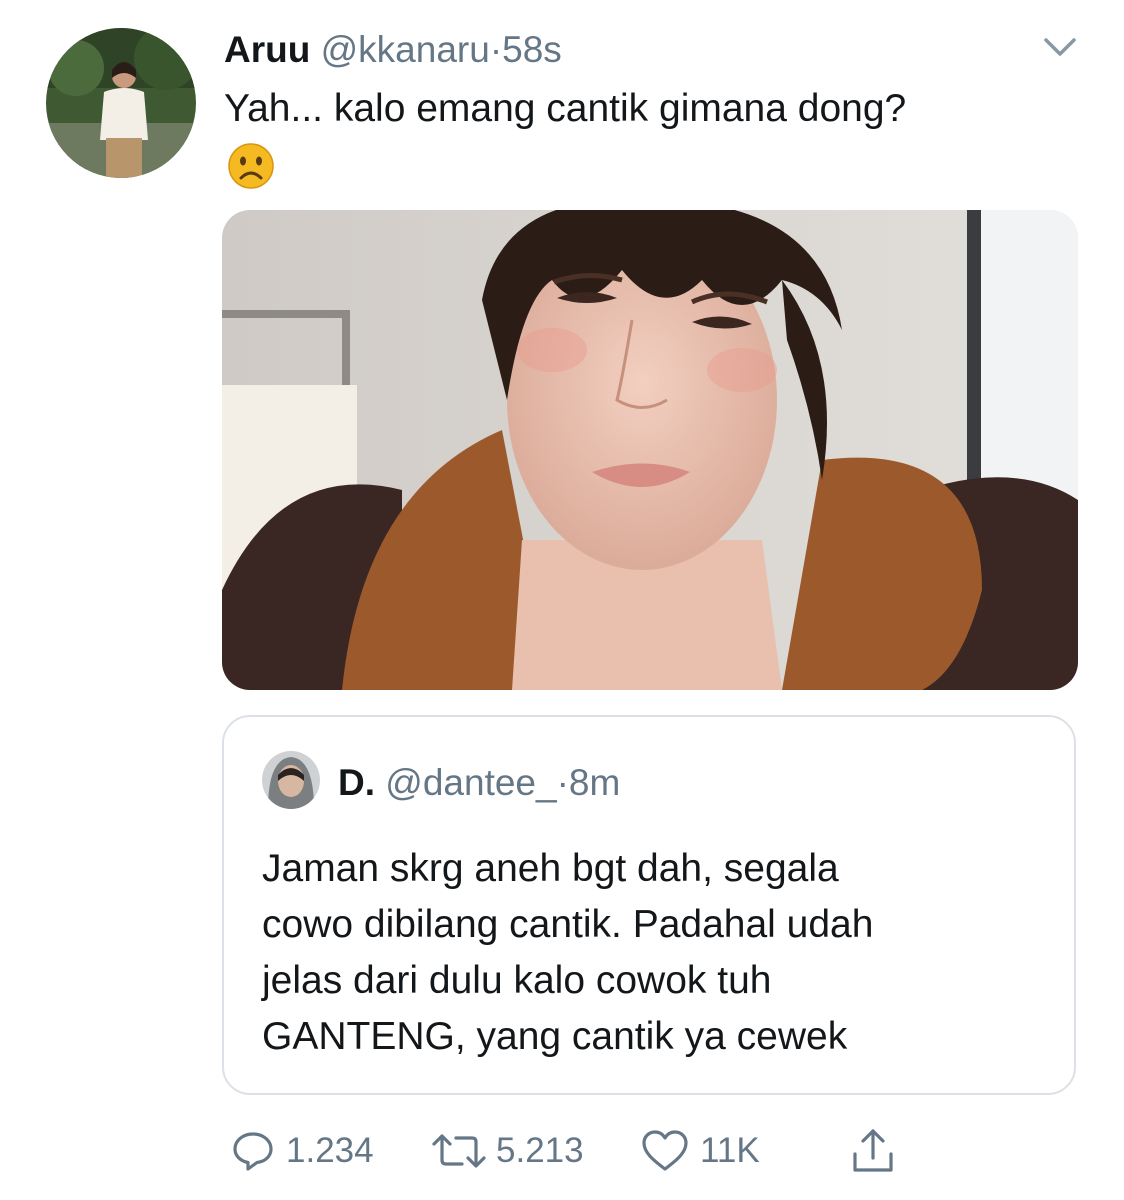 The width and height of the screenshot is (1124, 1200). I want to click on quoted-author-name: D., so click(356, 782).